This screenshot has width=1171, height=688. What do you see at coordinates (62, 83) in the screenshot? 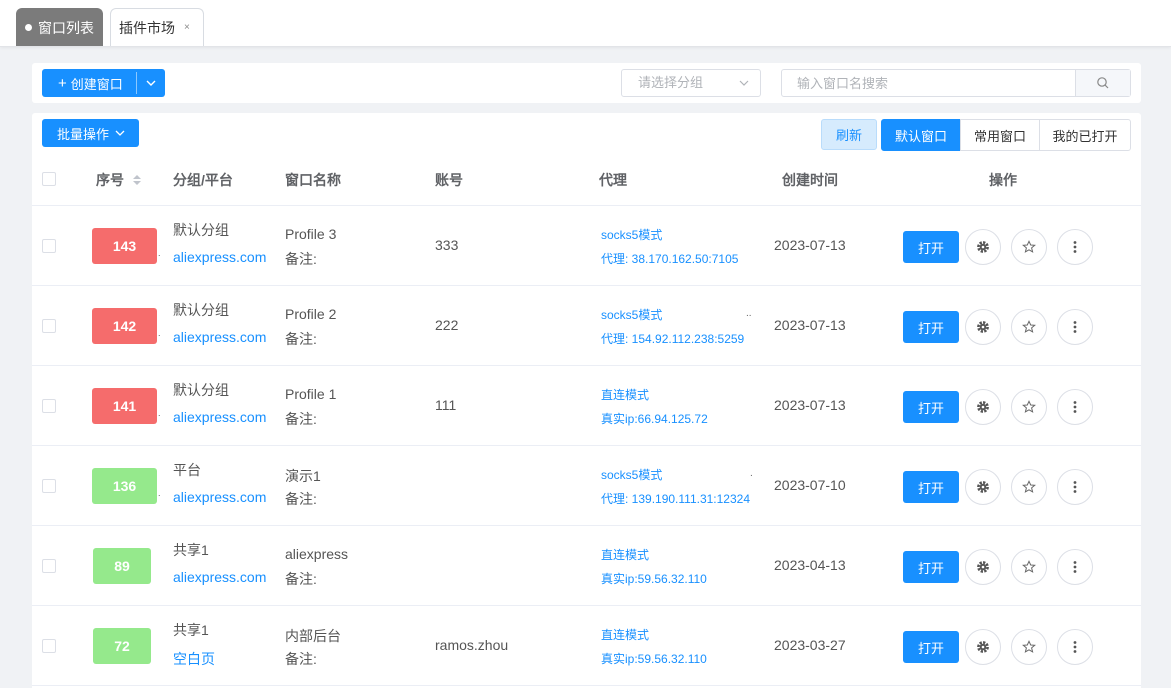
I see `plus-icon: +` at bounding box center [62, 83].